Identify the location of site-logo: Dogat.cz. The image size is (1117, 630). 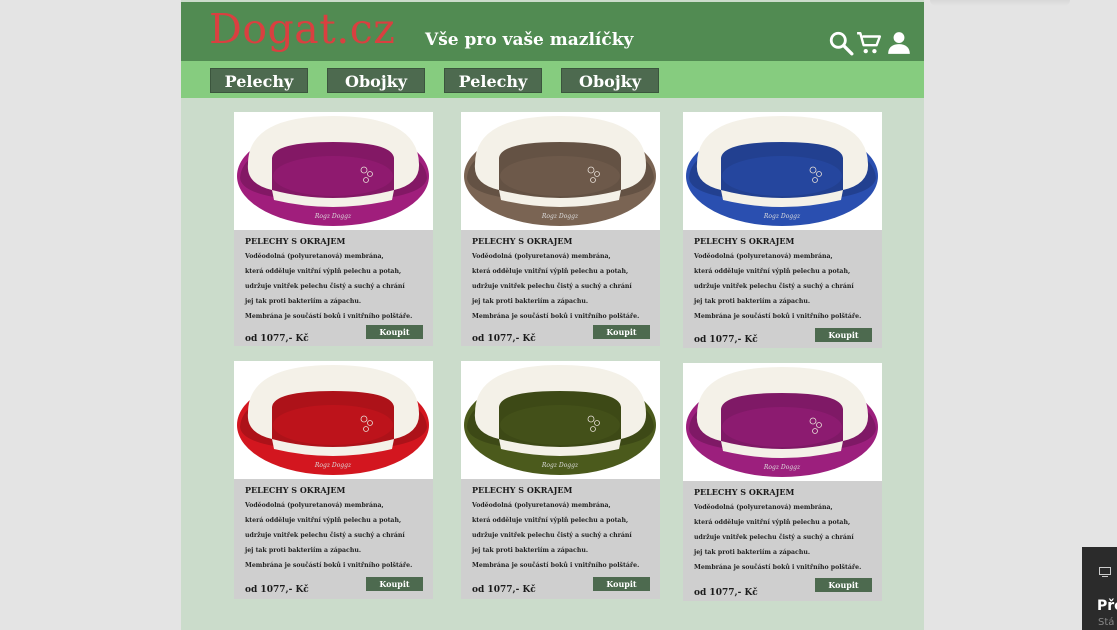
(302, 29).